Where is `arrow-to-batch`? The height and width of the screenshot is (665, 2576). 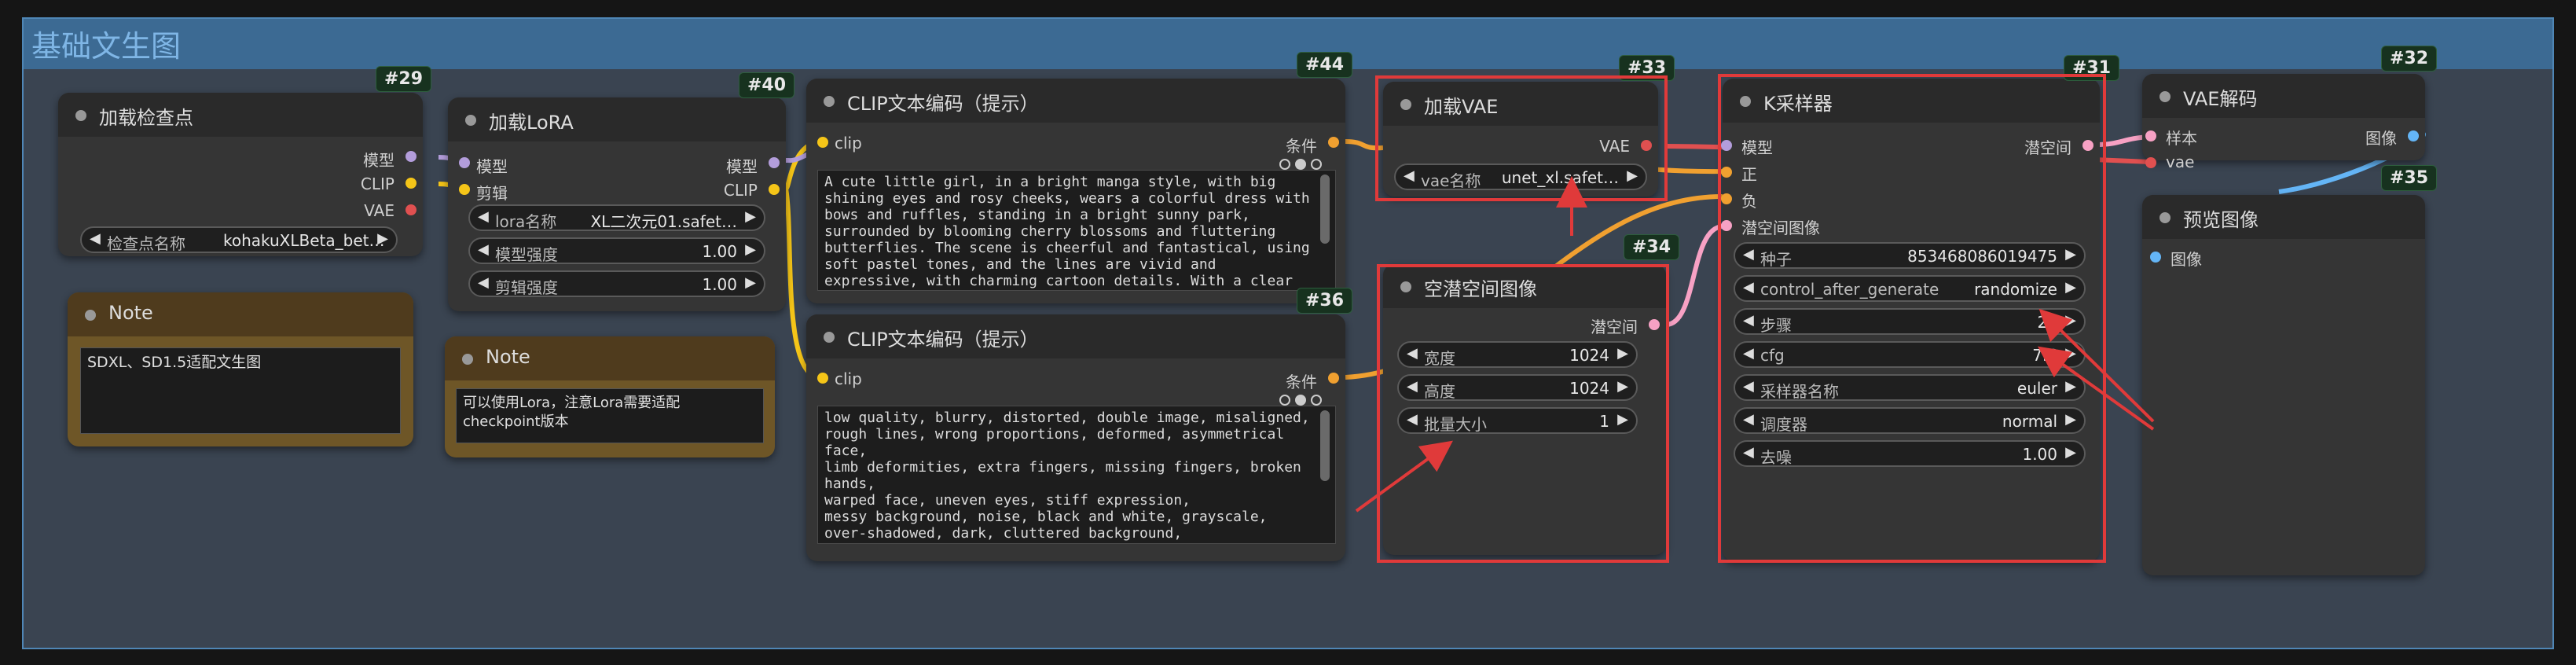
arrow-to-batch is located at coordinates (1404, 476).